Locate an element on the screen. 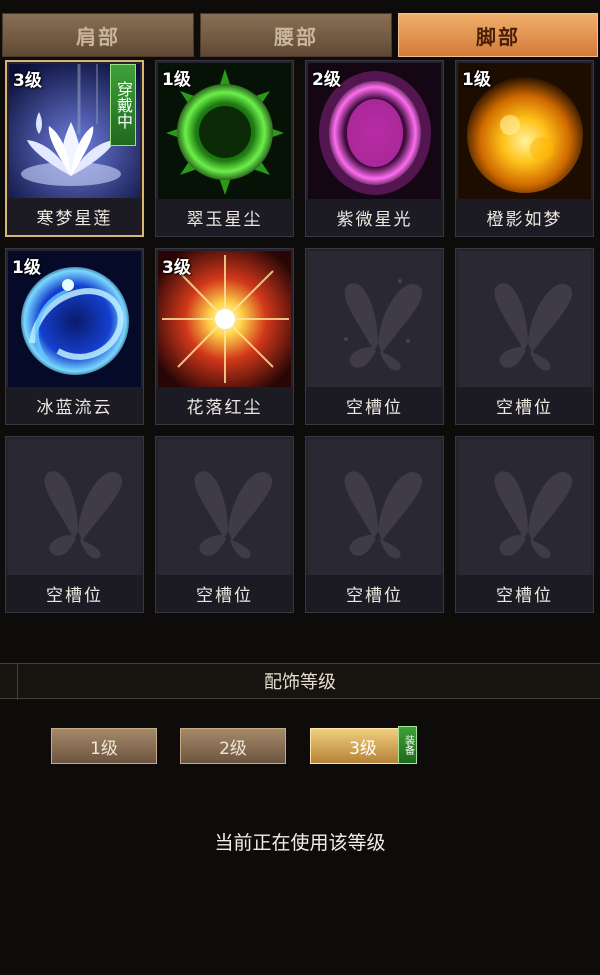 The image size is (600, 975). accessory-slot-2: 1级 翠玉星尘 is located at coordinates (224, 148).